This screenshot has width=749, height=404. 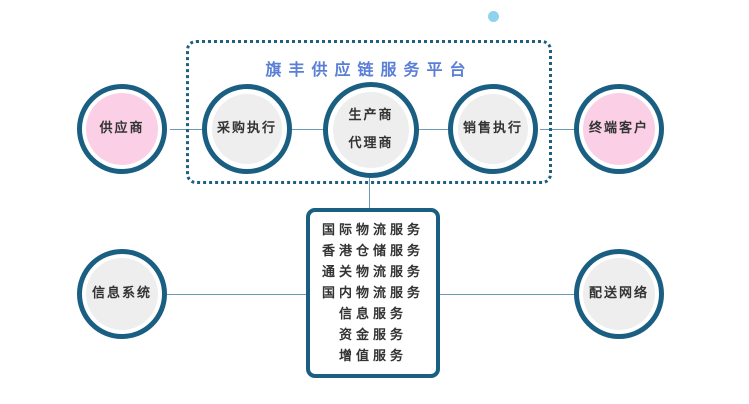 I want to click on node-supplier: 供应商, so click(x=122, y=129).